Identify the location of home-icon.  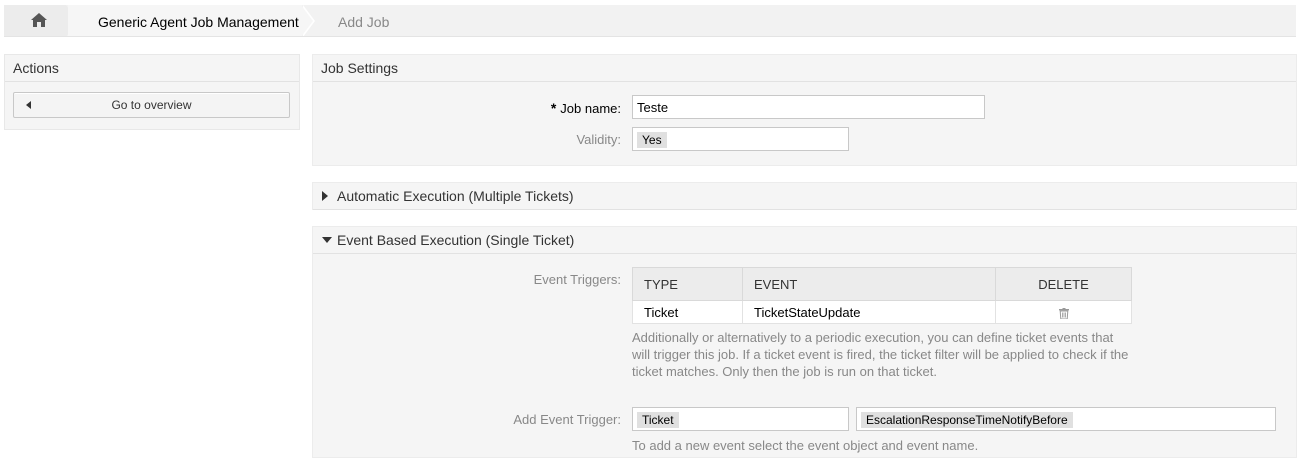
(39, 20).